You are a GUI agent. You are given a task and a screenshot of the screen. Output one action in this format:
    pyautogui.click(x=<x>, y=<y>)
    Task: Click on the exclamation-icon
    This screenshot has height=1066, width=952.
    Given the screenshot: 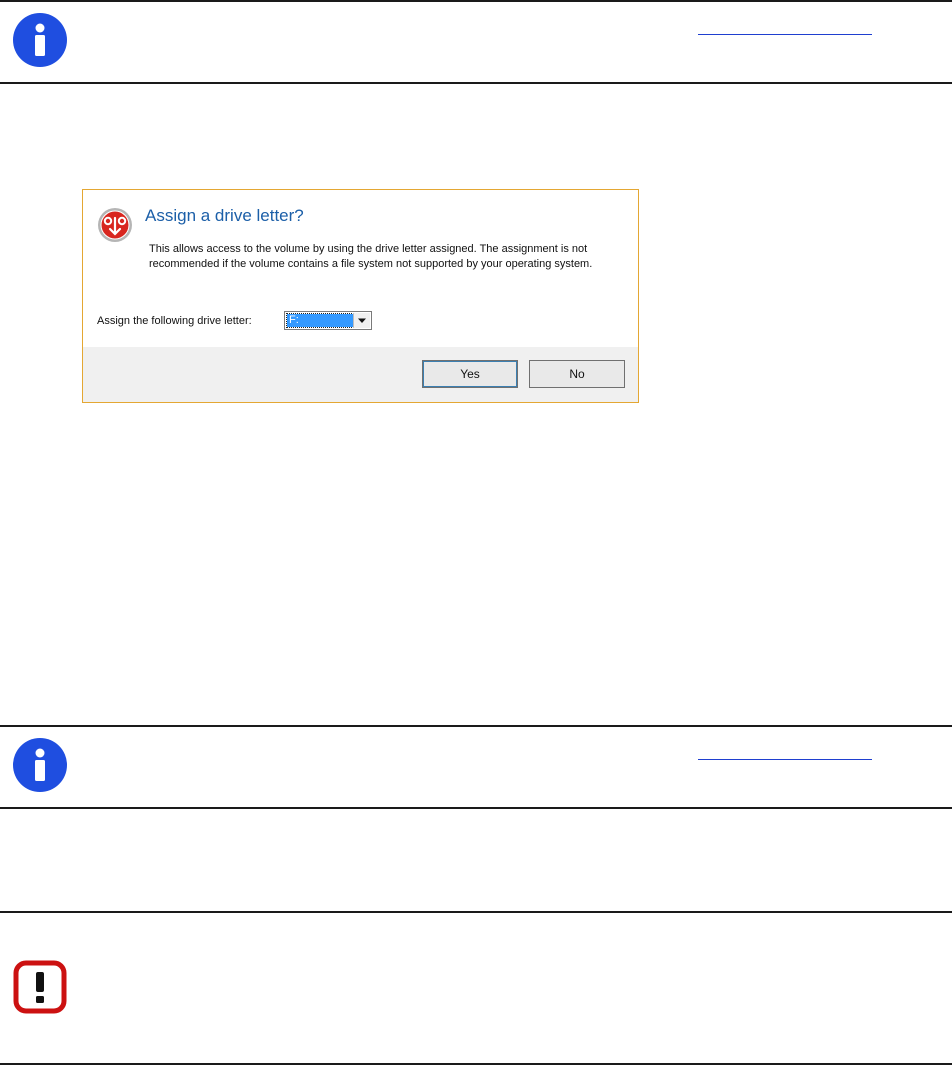 What is the action you would take?
    pyautogui.click(x=40, y=987)
    